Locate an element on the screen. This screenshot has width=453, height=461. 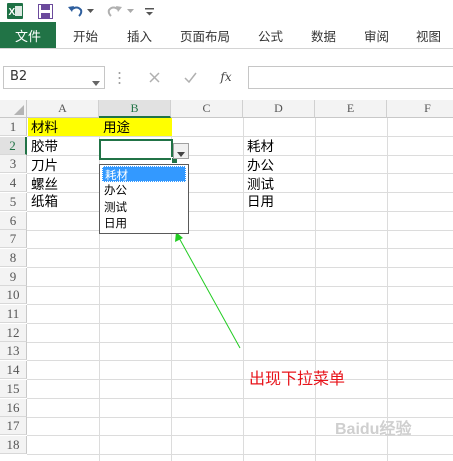
save-icon is located at coordinates (45, 11).